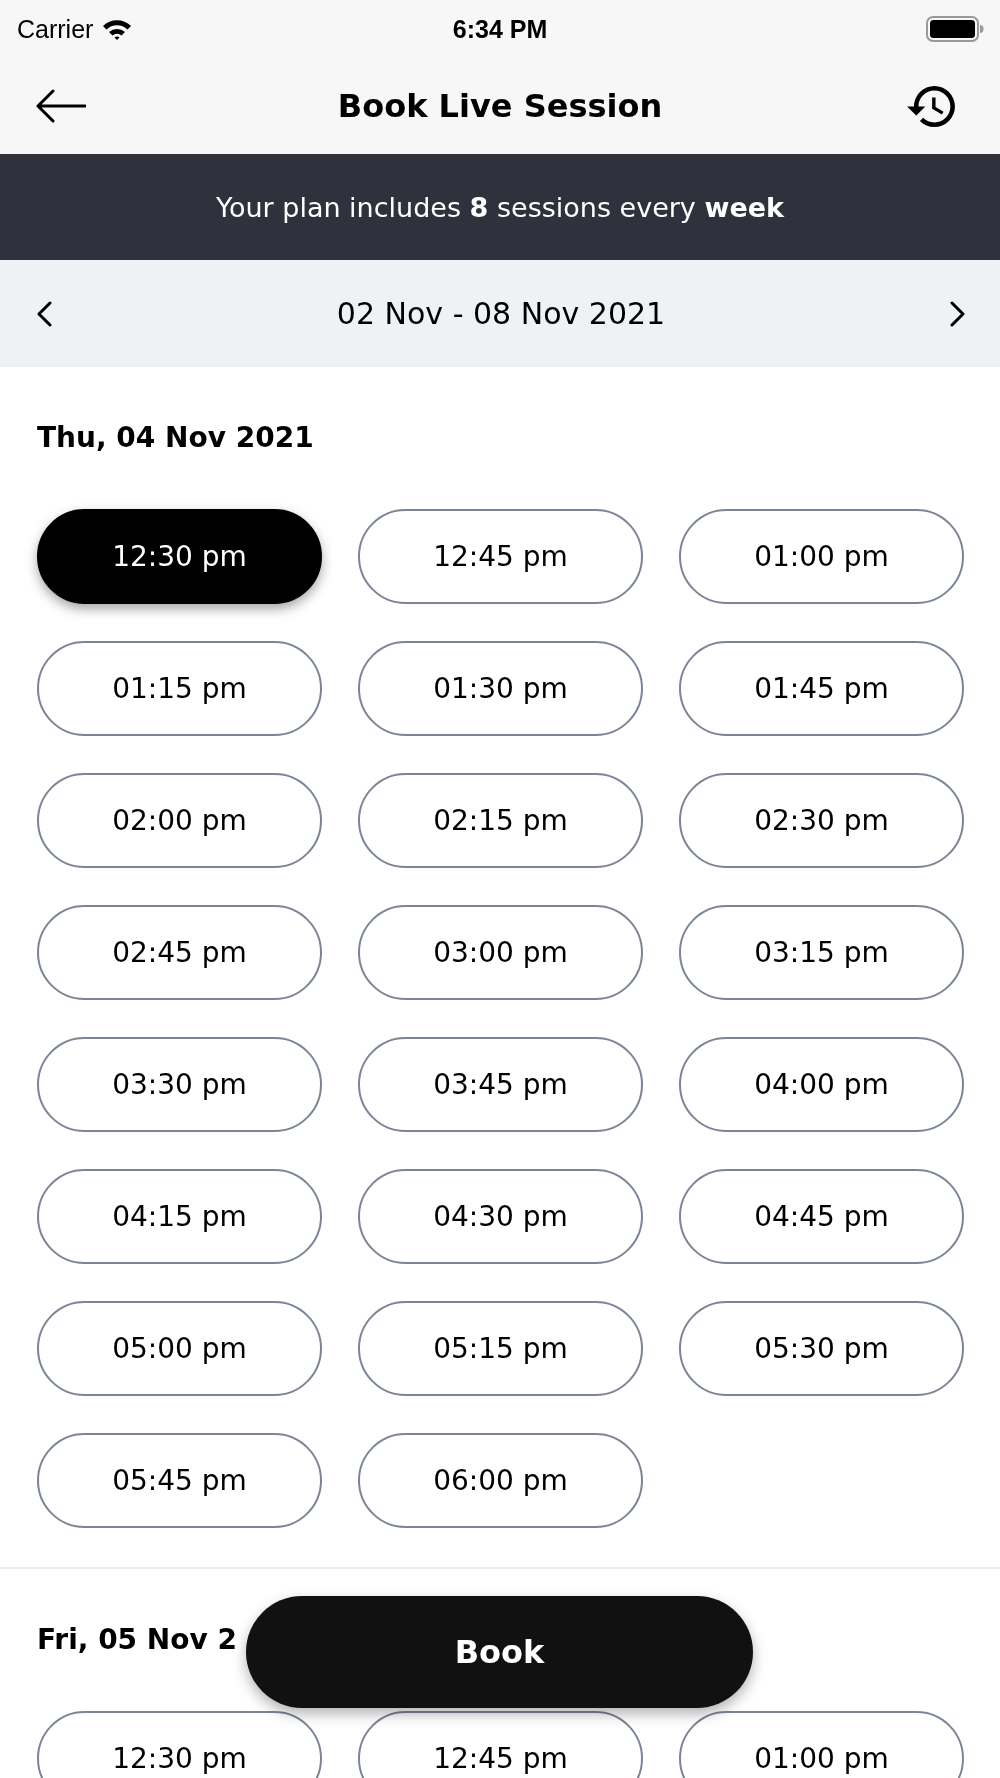 This screenshot has width=1000, height=1778. What do you see at coordinates (179, 952) in the screenshot?
I see `time-slot-button: 02:45 pm` at bounding box center [179, 952].